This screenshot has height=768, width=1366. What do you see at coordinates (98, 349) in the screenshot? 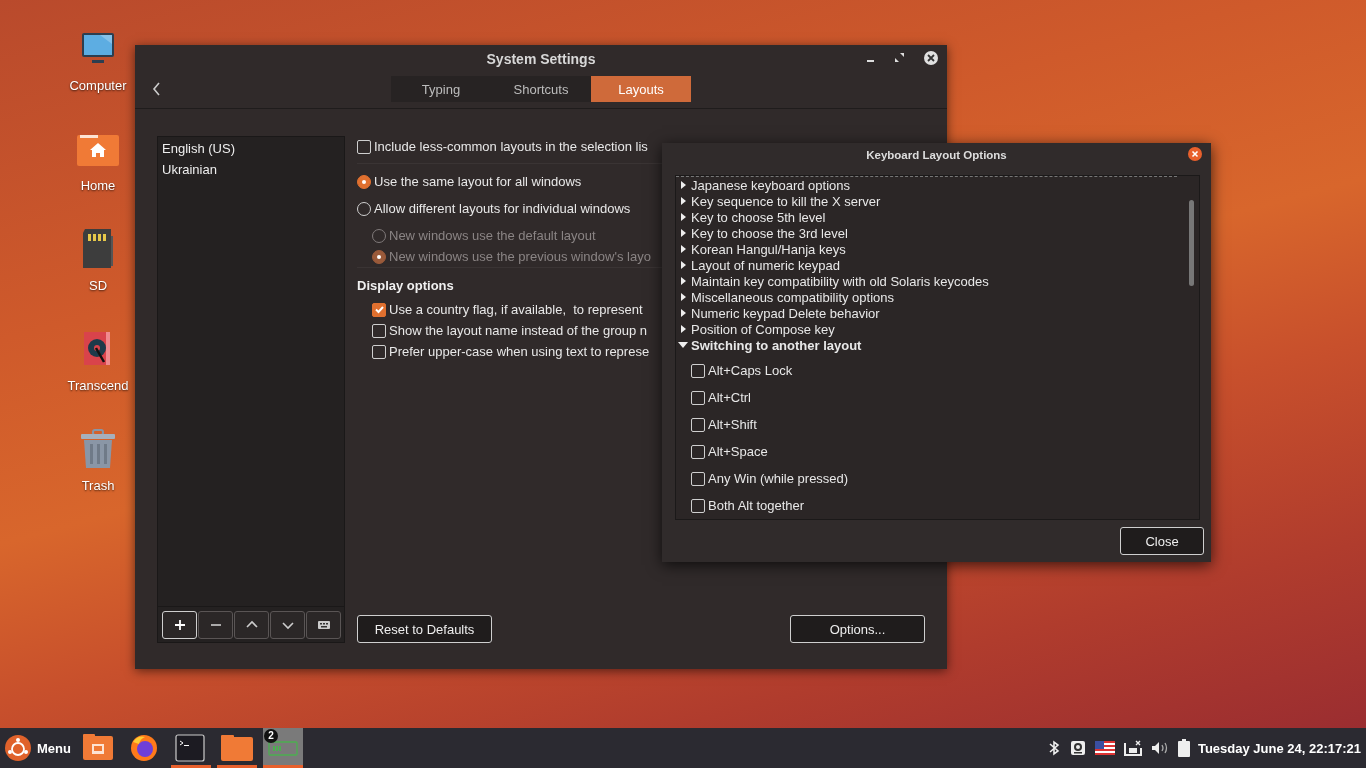
I see `disc-book-icon` at bounding box center [98, 349].